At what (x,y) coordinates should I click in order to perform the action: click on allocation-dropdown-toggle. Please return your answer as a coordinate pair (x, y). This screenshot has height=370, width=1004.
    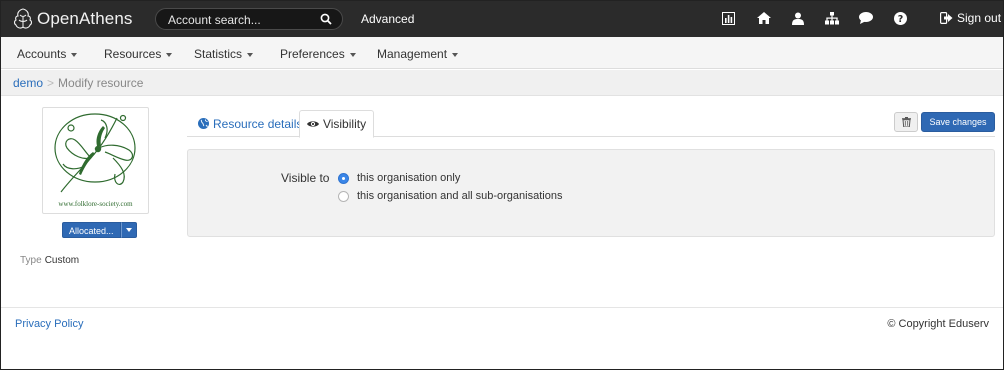
    Looking at the image, I should click on (128, 230).